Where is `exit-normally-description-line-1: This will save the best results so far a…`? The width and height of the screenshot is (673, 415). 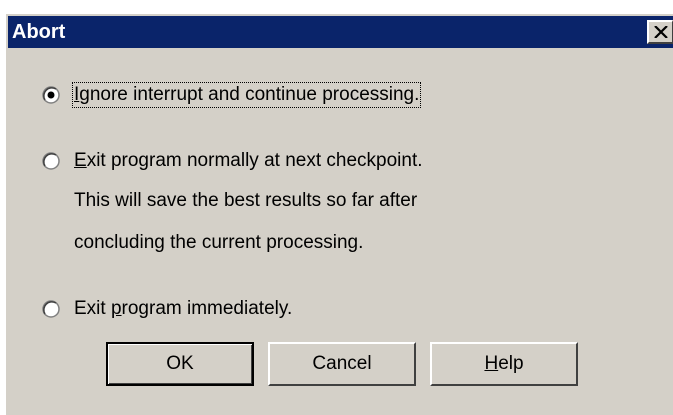 exit-normally-description-line-1: This will save the best results so far a… is located at coordinates (246, 200).